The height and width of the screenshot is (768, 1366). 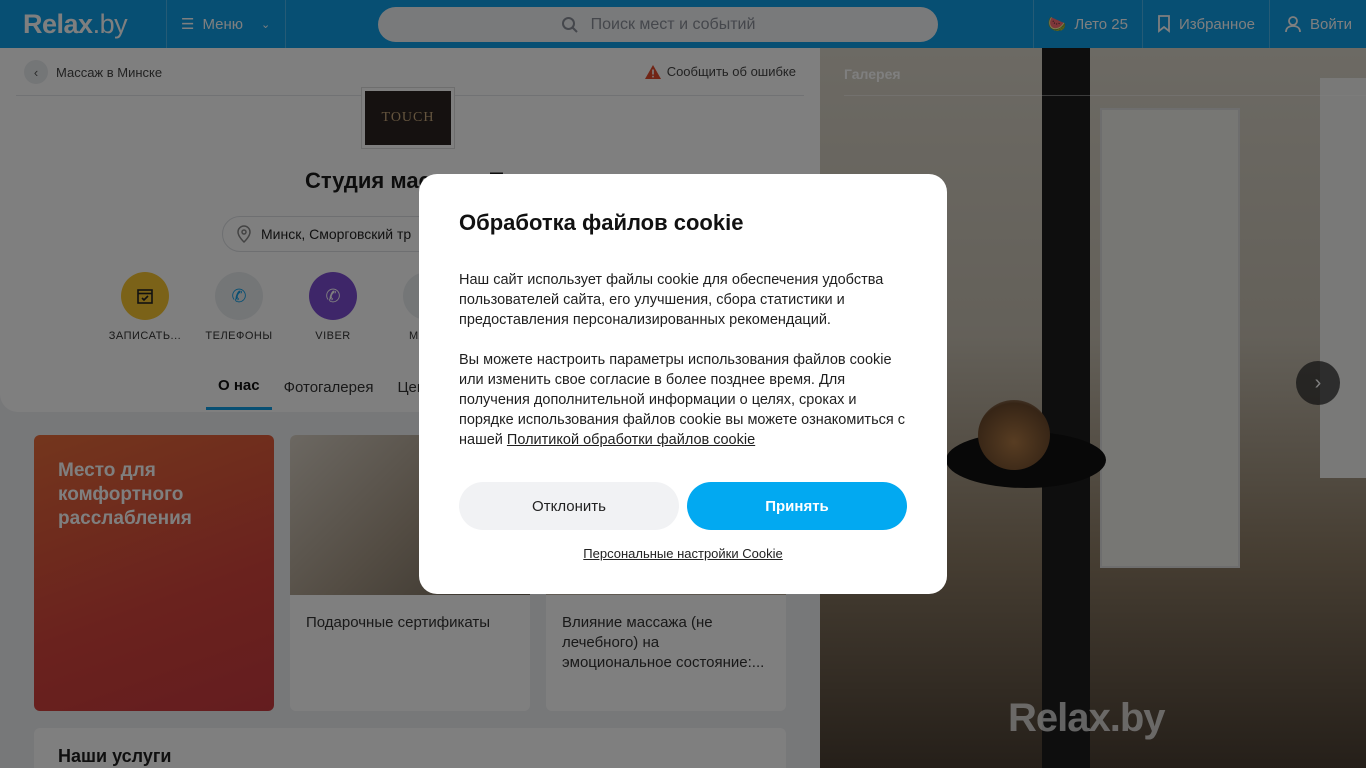 What do you see at coordinates (631, 440) in the screenshot?
I see `cookie-policy-link: Политикой обработки файлов cookie` at bounding box center [631, 440].